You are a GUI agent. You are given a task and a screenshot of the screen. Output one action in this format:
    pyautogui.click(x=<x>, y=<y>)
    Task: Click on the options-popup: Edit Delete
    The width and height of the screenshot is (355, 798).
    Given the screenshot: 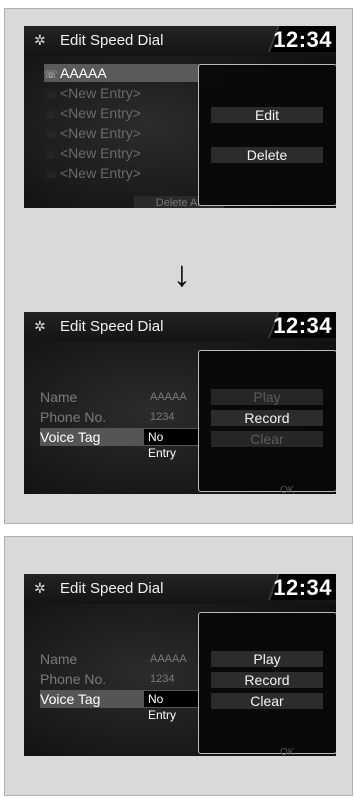 What is the action you would take?
    pyautogui.click(x=267, y=135)
    